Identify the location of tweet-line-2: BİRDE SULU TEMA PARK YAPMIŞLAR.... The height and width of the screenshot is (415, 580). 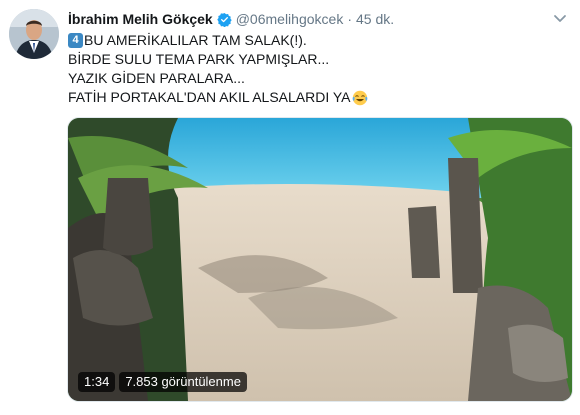
(218, 59).